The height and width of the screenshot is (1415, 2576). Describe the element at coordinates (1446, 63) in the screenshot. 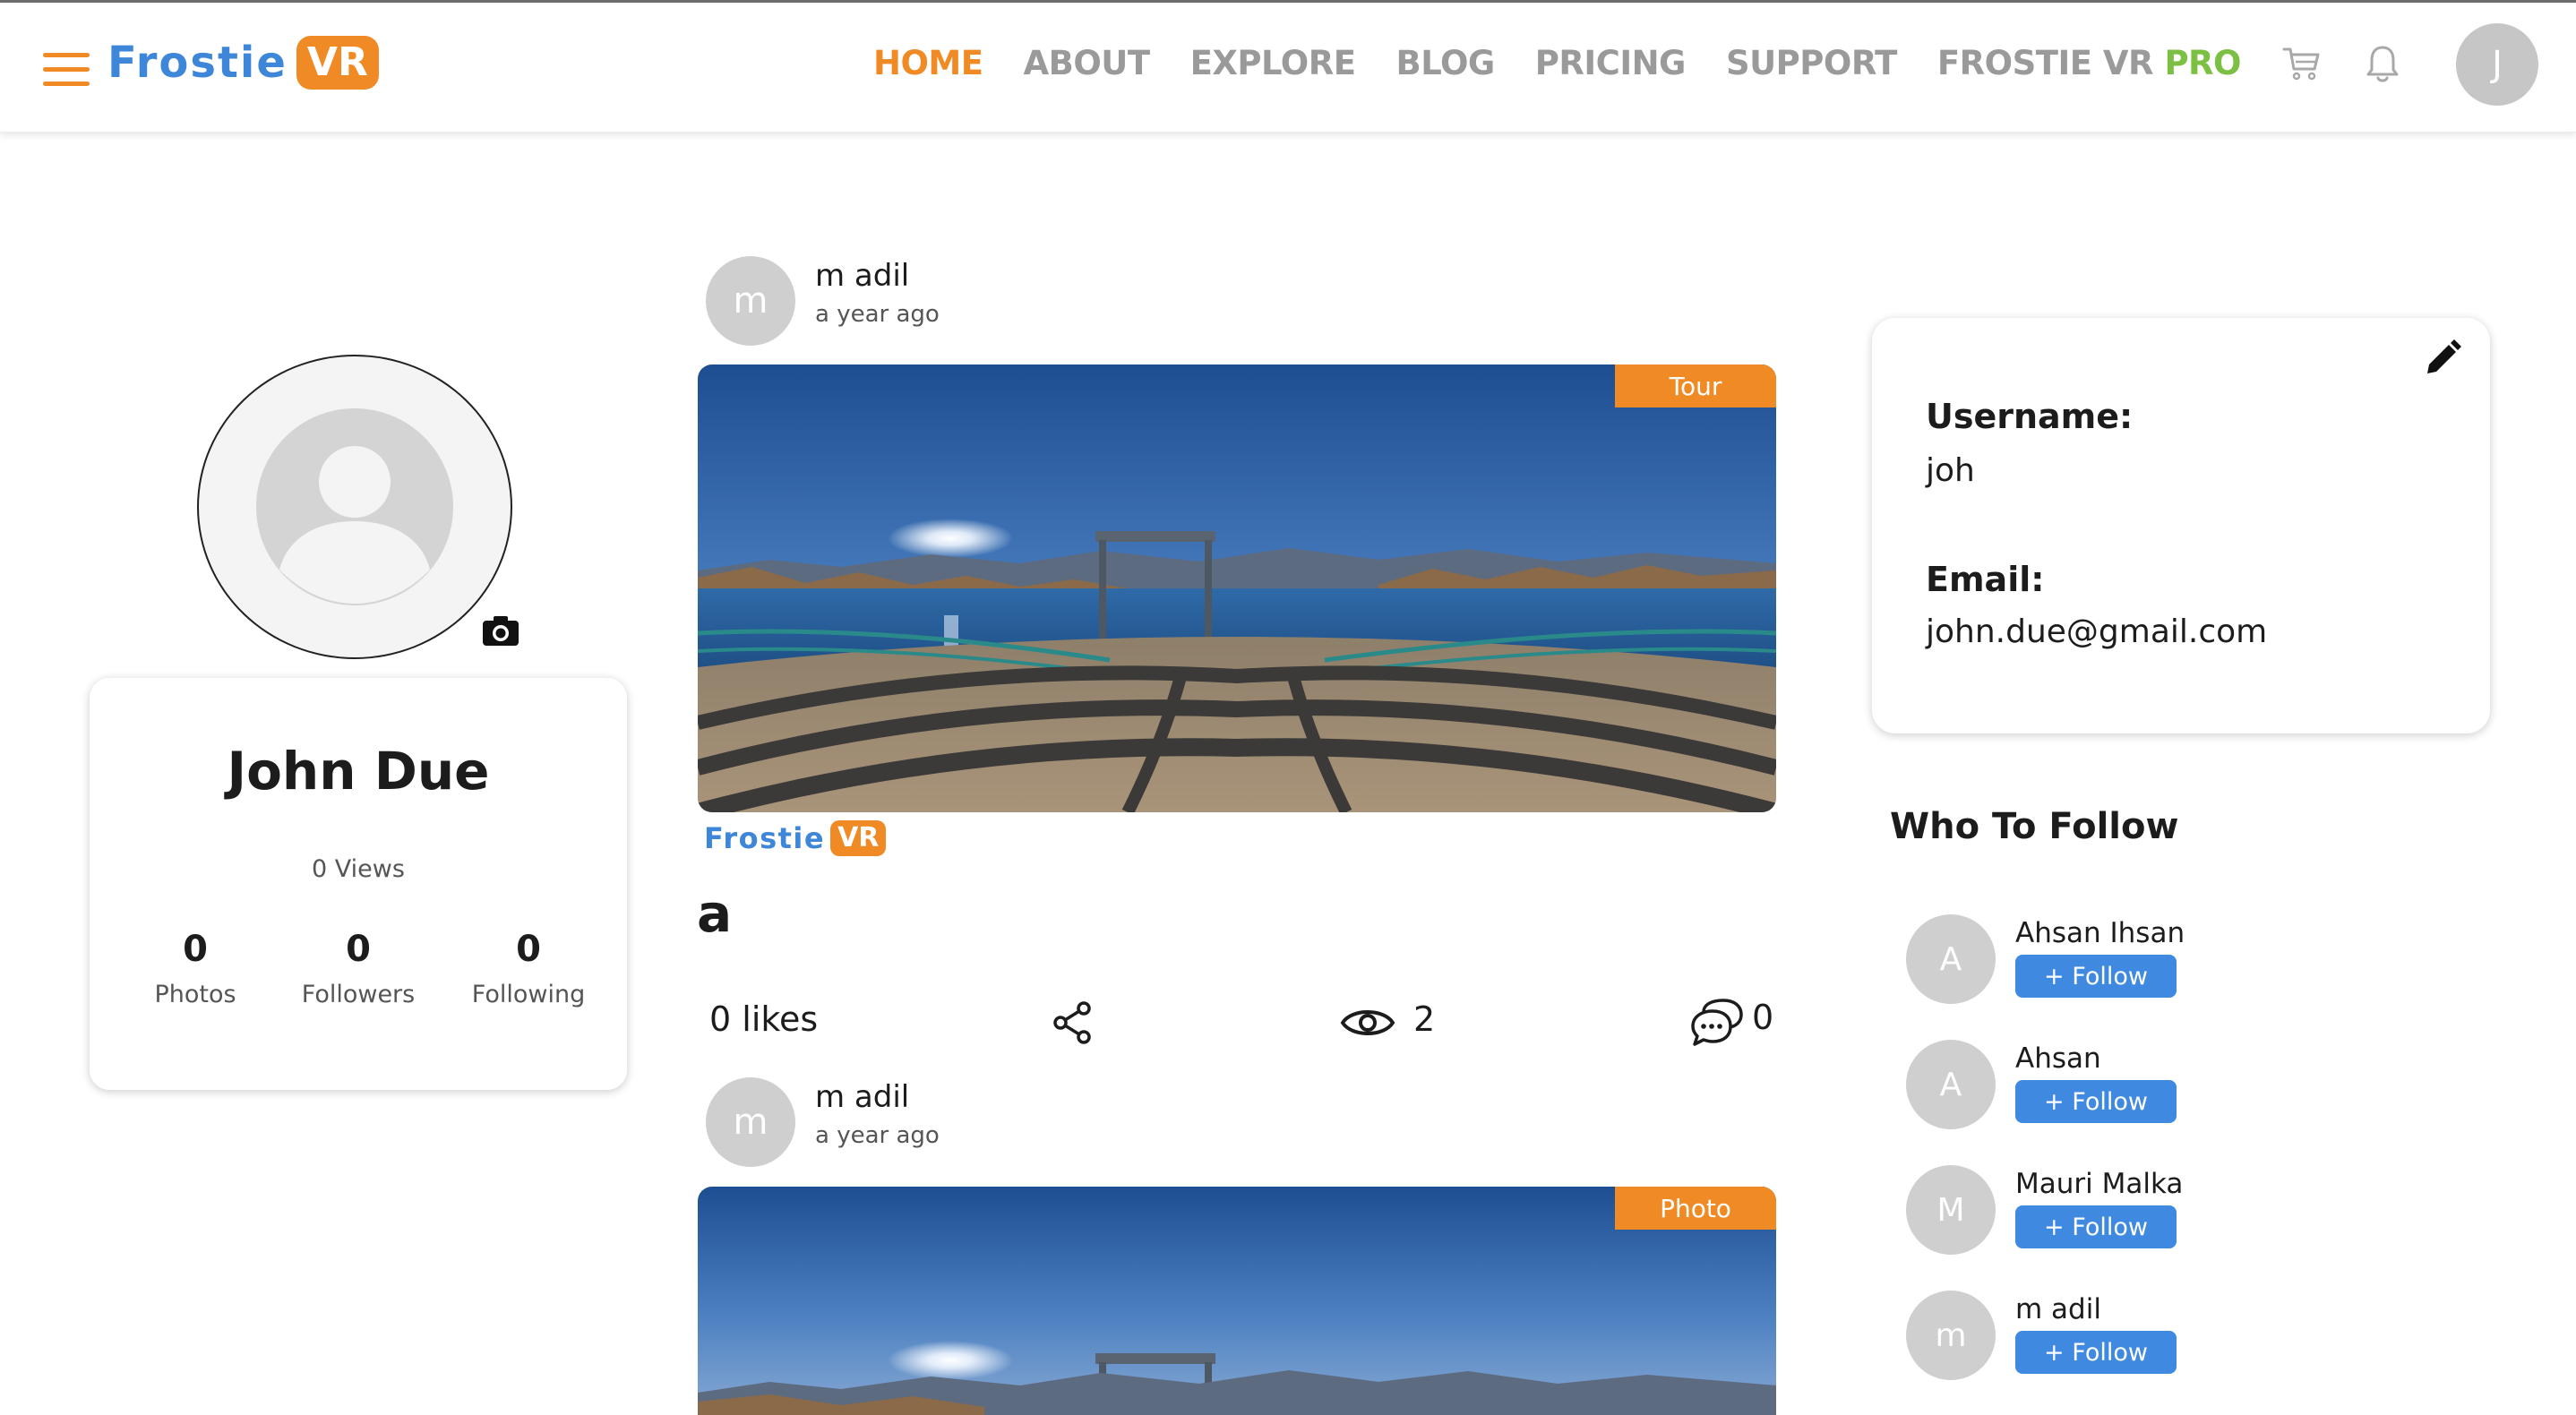

I see `nav-blog: BLOG` at that location.